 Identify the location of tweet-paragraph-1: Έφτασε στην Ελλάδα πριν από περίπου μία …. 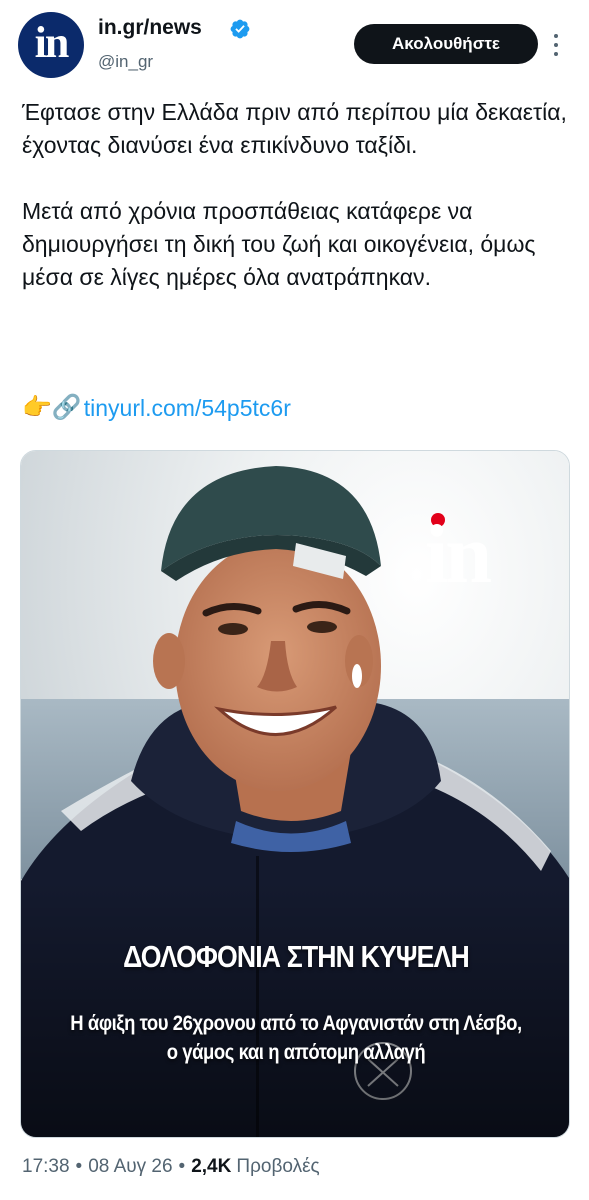
(294, 128).